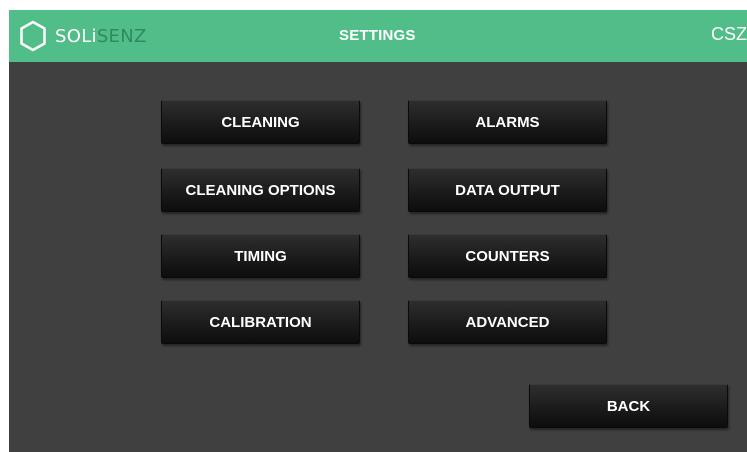 The image size is (747, 452). I want to click on calibration-button: CALIBRATION, so click(260, 322).